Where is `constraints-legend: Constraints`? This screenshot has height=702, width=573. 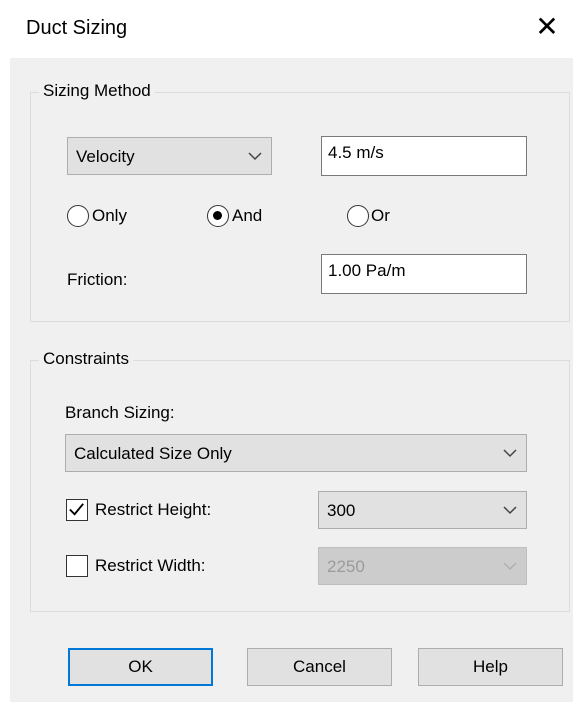
constraints-legend: Constraints is located at coordinates (86, 359).